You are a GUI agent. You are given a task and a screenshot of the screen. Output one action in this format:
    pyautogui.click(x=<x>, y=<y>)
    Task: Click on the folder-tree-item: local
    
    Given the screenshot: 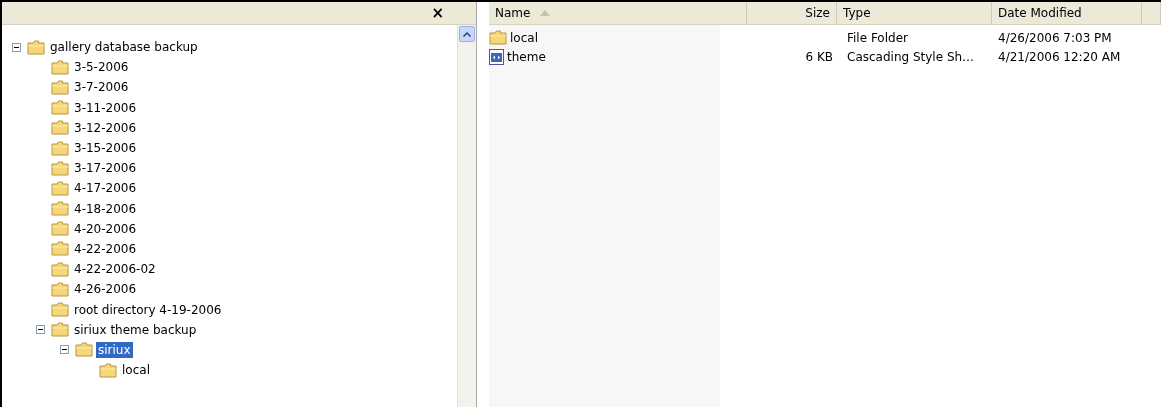 What is the action you would take?
    pyautogui.click(x=136, y=370)
    